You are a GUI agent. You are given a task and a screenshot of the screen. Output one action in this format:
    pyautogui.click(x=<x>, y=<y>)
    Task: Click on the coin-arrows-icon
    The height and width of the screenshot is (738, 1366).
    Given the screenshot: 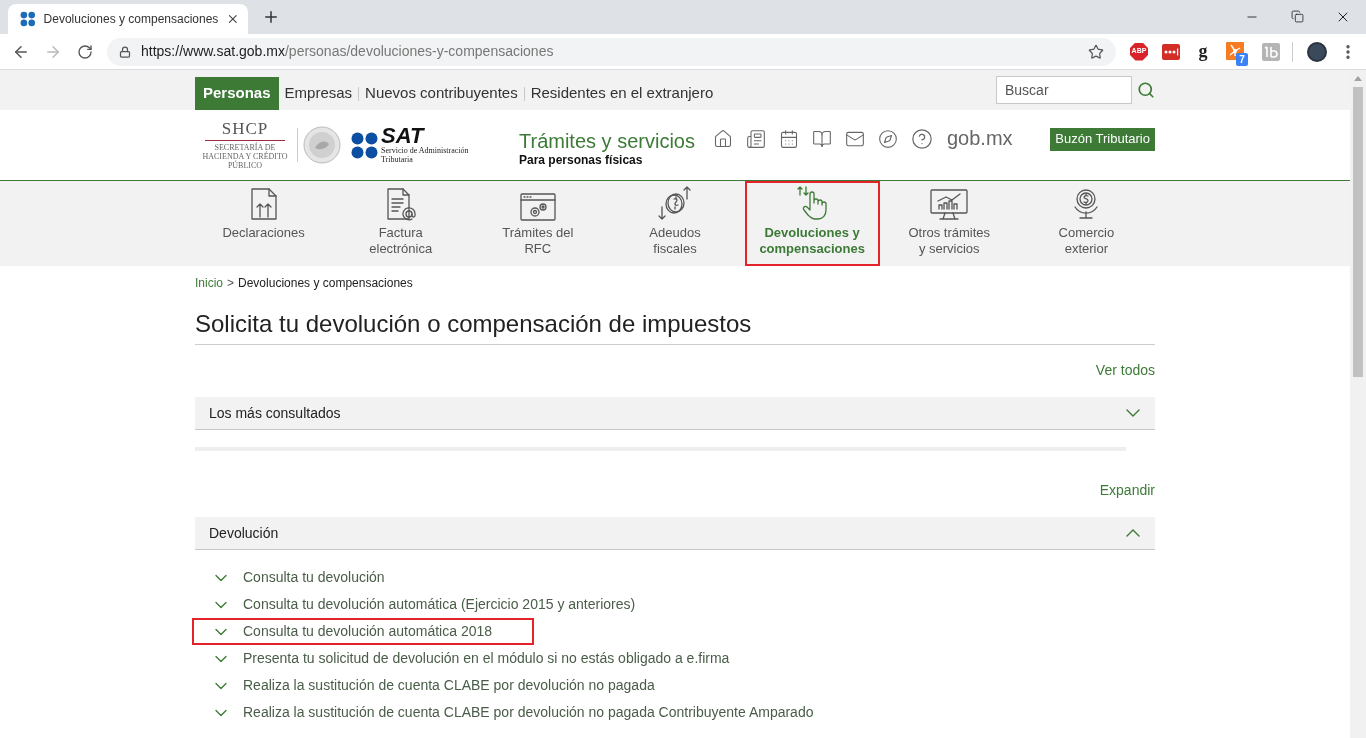 What is the action you would take?
    pyautogui.click(x=675, y=203)
    